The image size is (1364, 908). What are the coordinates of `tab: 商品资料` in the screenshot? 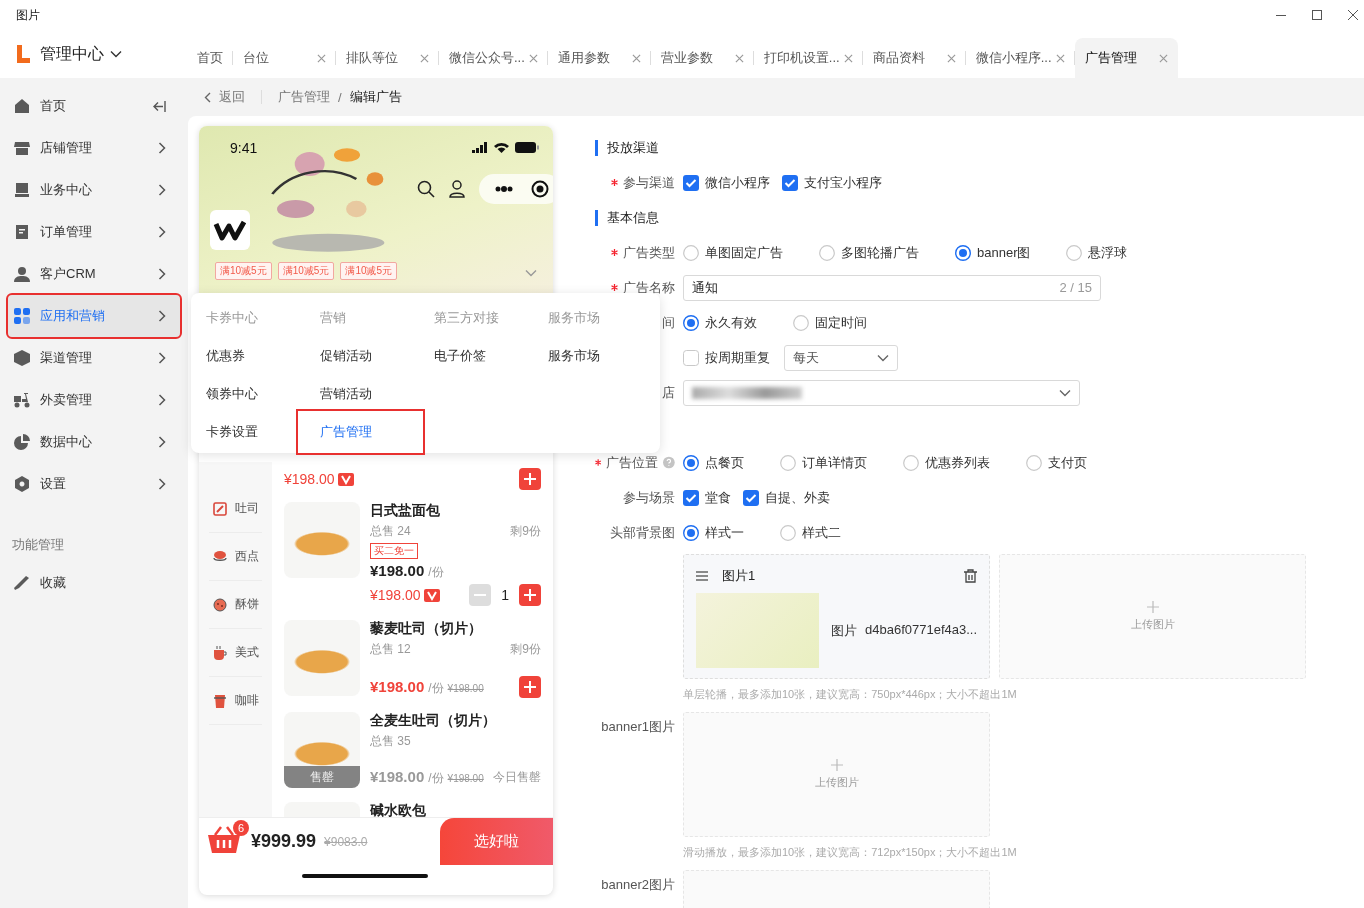 It's located at (914, 58).